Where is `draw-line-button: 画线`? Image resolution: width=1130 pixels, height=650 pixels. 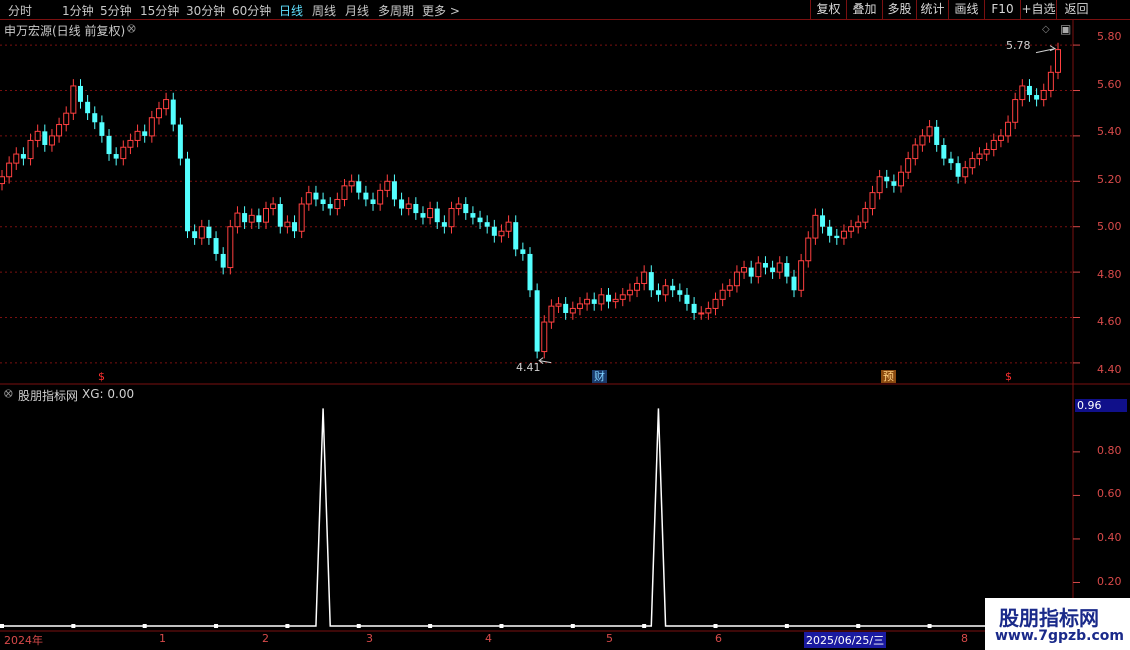
draw-line-button: 画线 is located at coordinates (966, 9).